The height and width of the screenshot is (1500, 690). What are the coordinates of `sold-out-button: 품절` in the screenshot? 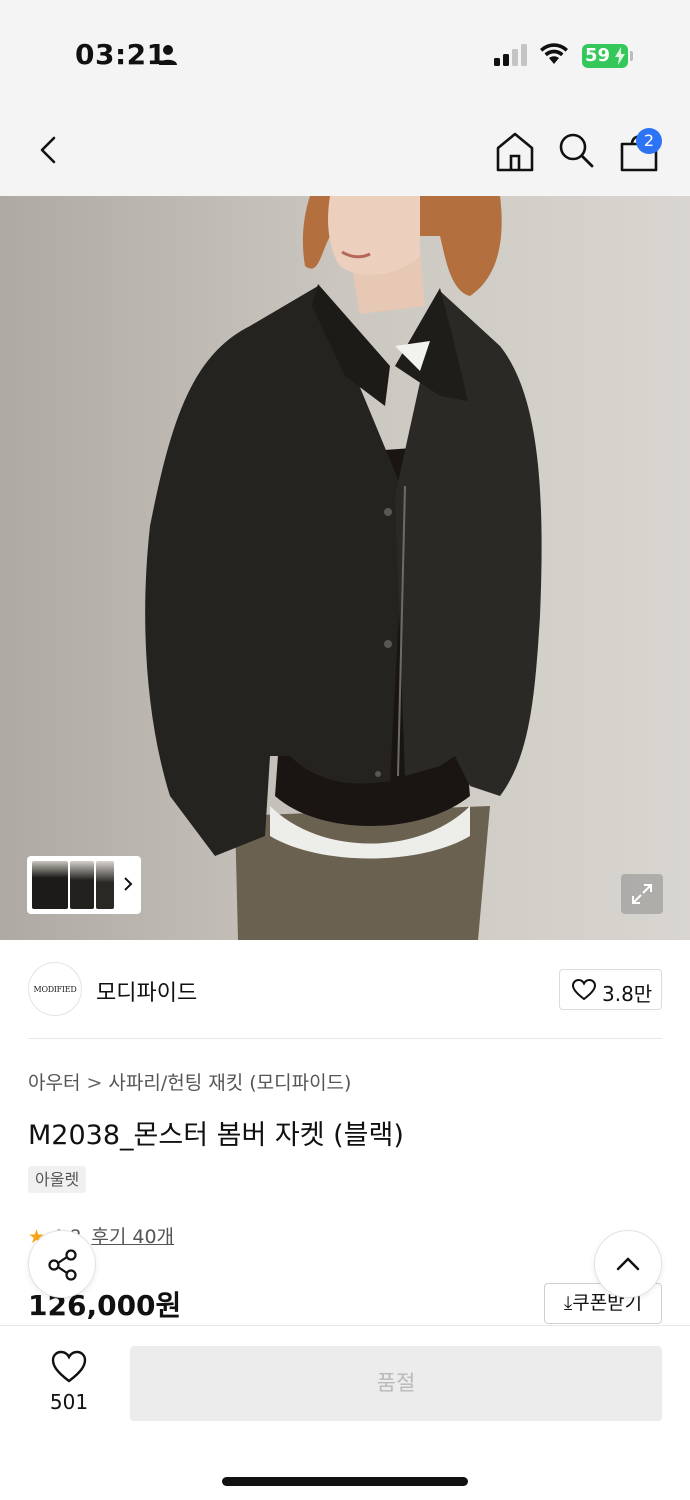 It's located at (396, 1383).